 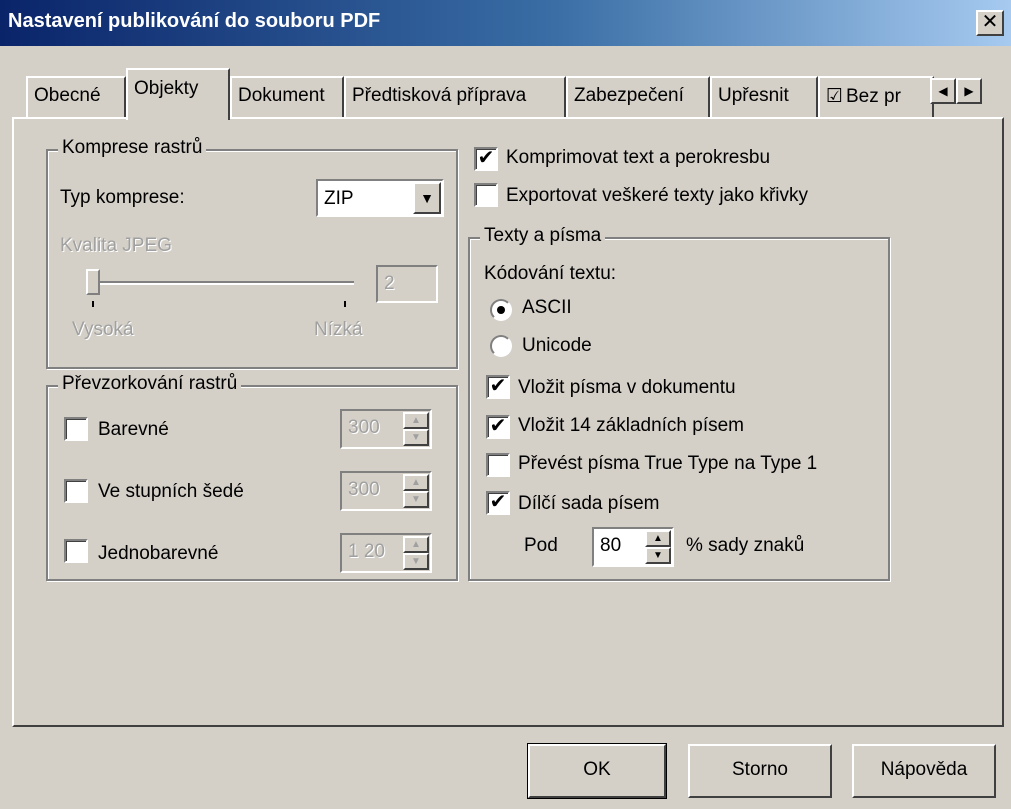 I want to click on gray-resample-label: Ve stupních šedé, so click(x=171, y=491).